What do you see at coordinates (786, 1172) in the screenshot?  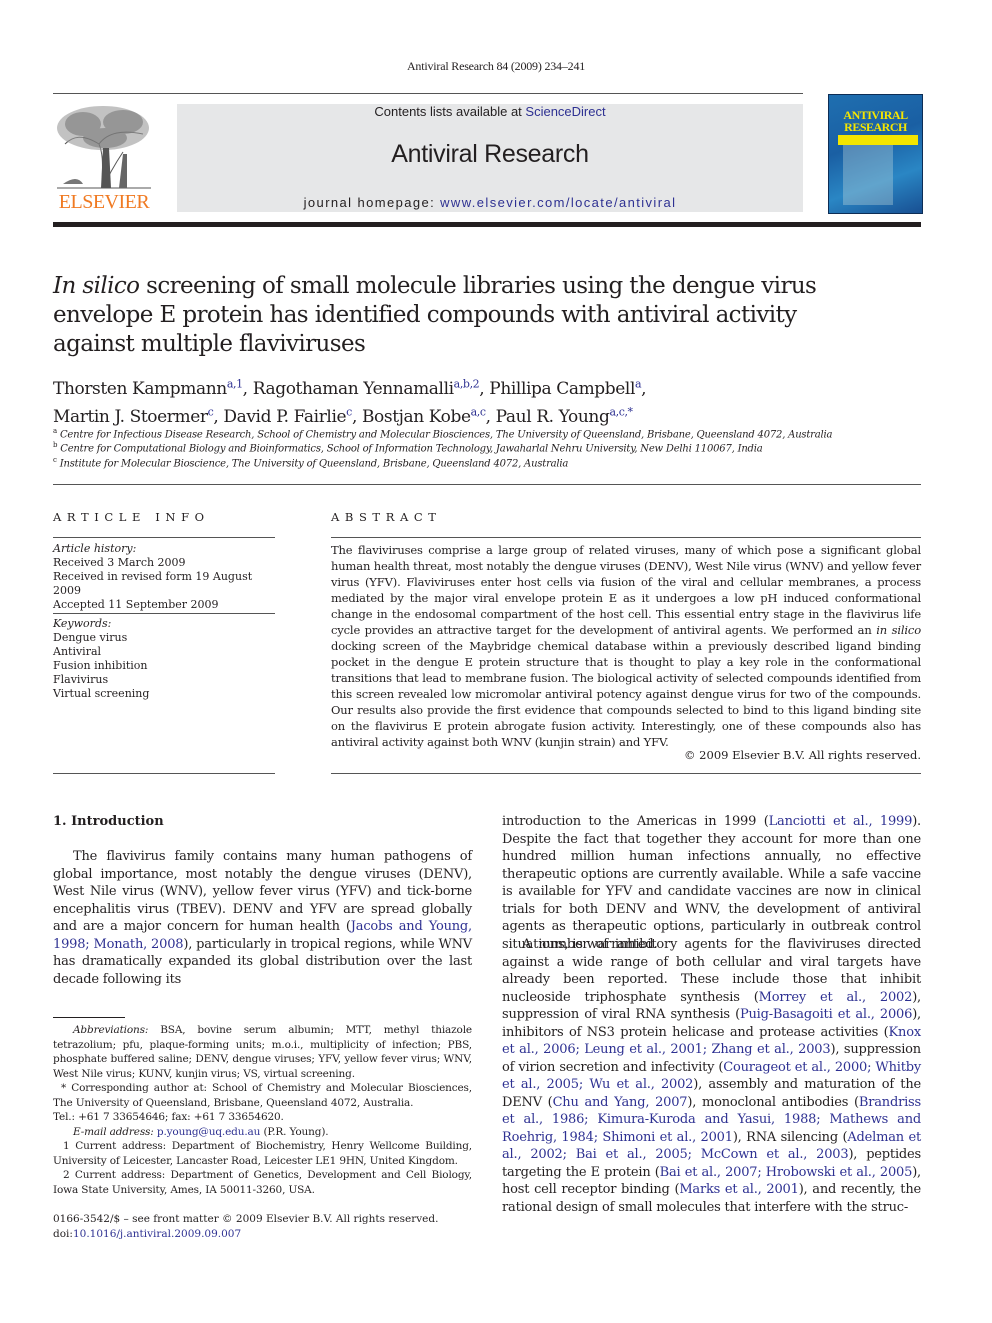 I see `citation-link: Bai et al., 2007; Hrobowski et al., 2005` at bounding box center [786, 1172].